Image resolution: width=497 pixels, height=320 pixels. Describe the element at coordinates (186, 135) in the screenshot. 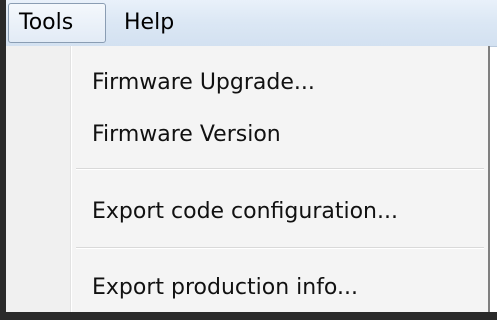

I see `menu-item-firmware-version: Firmware Version` at that location.